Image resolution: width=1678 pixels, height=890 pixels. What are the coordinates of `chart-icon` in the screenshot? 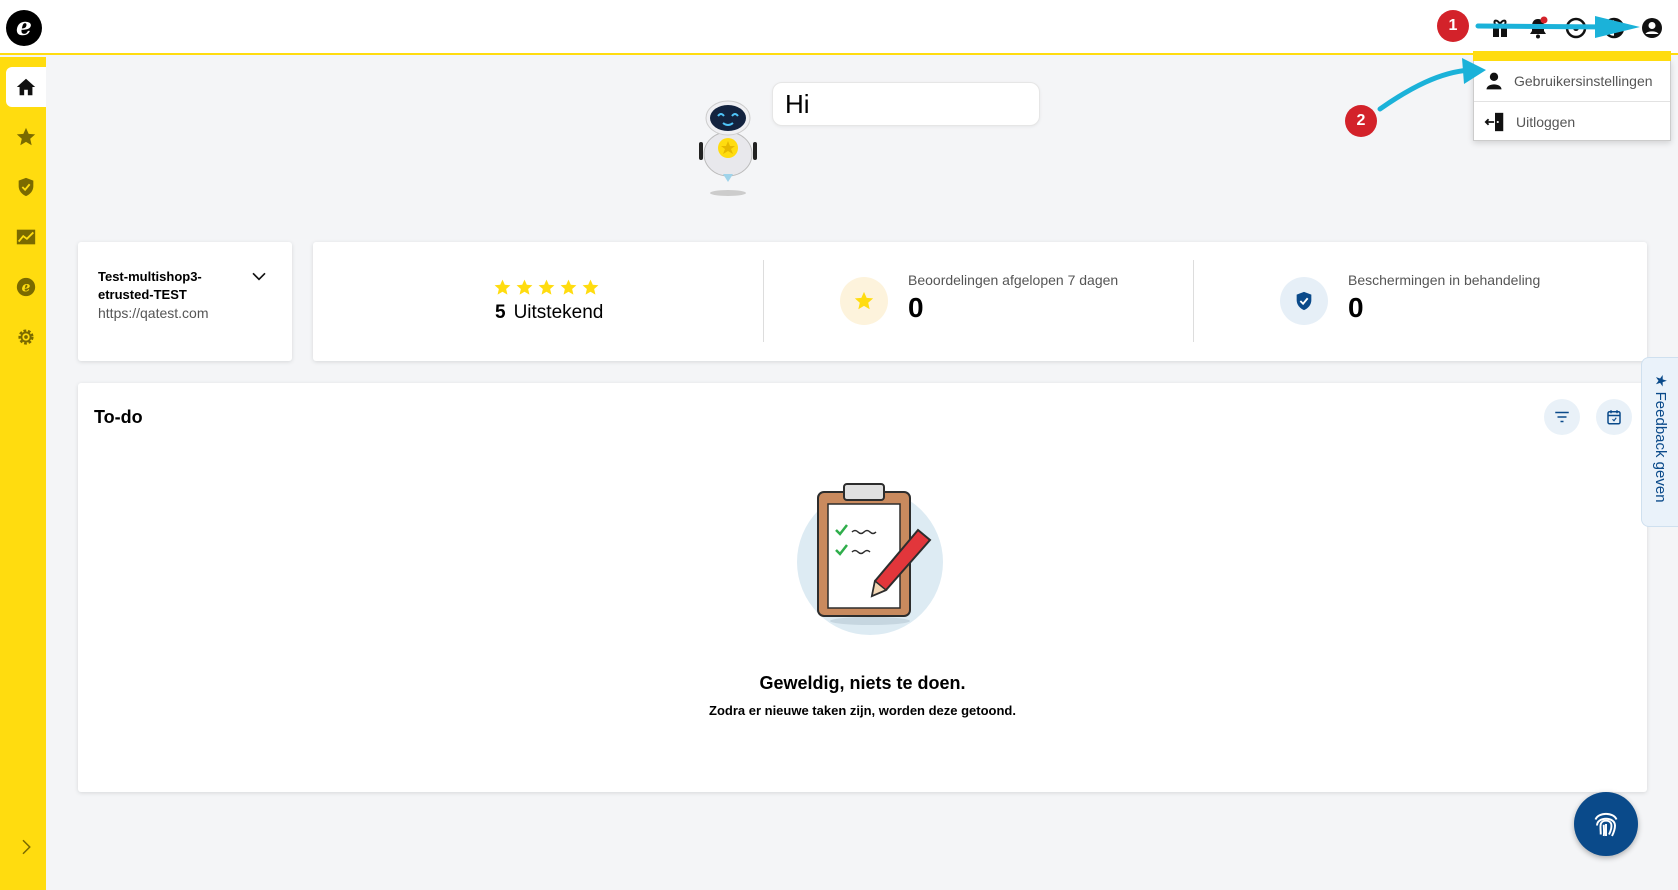 It's located at (26, 237).